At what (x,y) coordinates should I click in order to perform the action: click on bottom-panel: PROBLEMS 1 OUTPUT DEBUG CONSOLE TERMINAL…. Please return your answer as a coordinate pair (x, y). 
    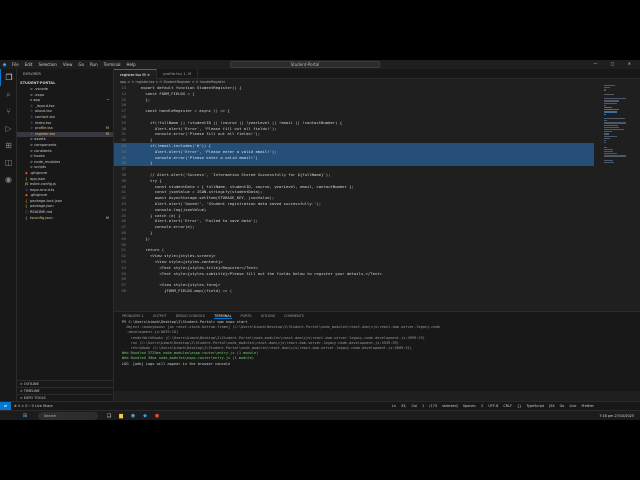
    Looking at the image, I should click on (377, 351).